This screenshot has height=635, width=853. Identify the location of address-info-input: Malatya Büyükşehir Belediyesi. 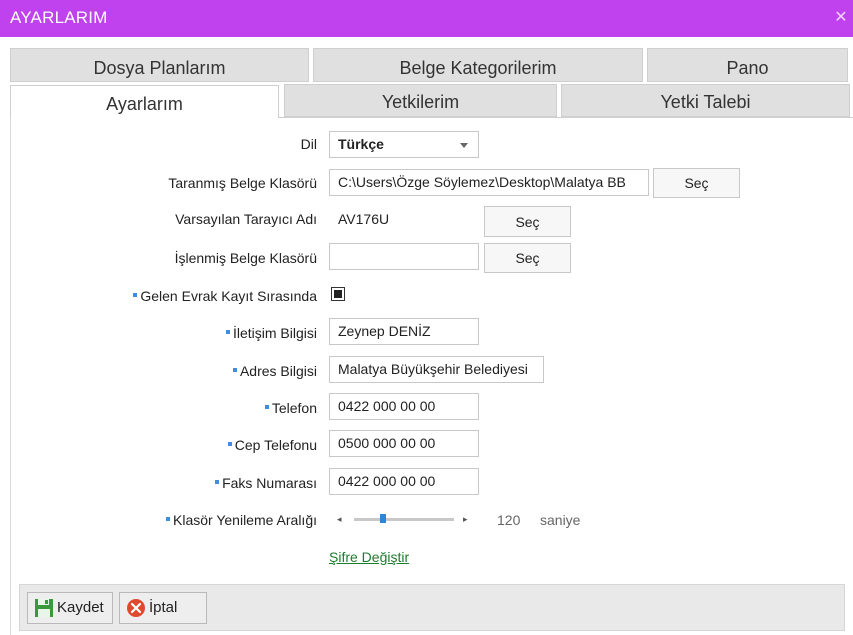
(436, 369).